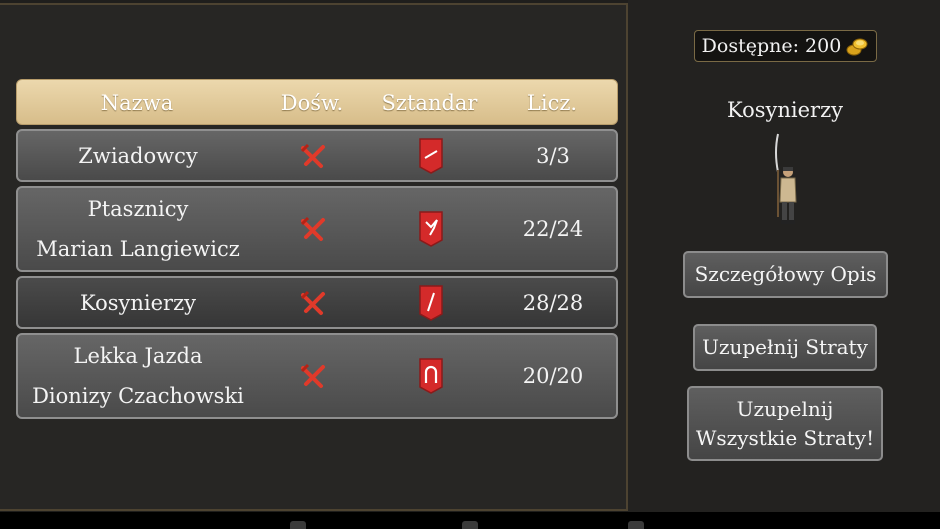  Describe the element at coordinates (553, 155) in the screenshot. I see `unit-count: 3/3` at that location.